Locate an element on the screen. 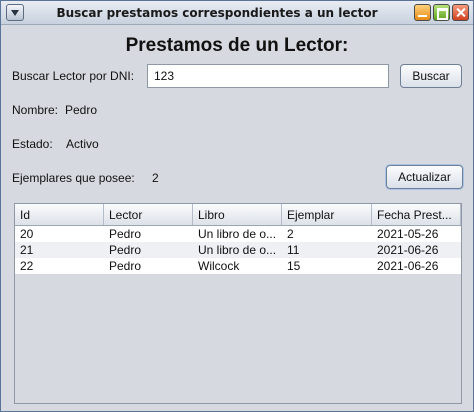 The width and height of the screenshot is (474, 412). table-row: 20 Pedro Un libro de o... 2 2021-05-26 is located at coordinates (238, 234).